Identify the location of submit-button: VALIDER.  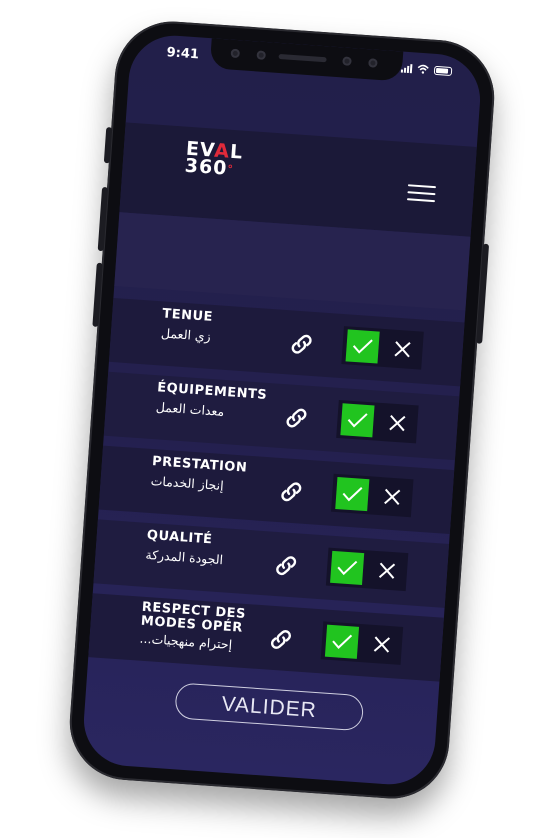
(269, 707).